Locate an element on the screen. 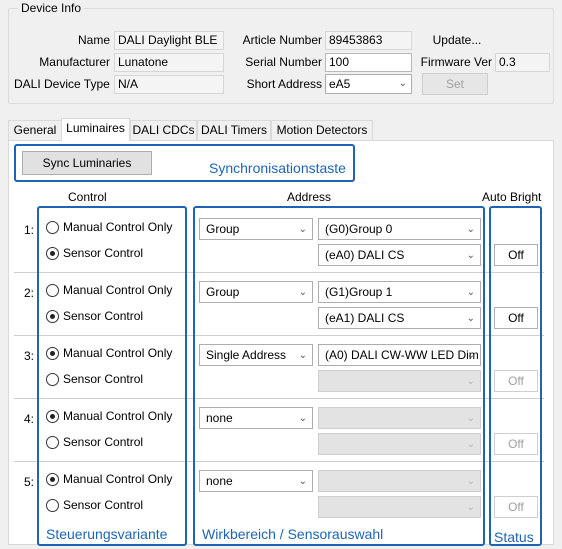 This screenshot has height=549, width=562. device-info-legend: Device Info is located at coordinates (51, 8).